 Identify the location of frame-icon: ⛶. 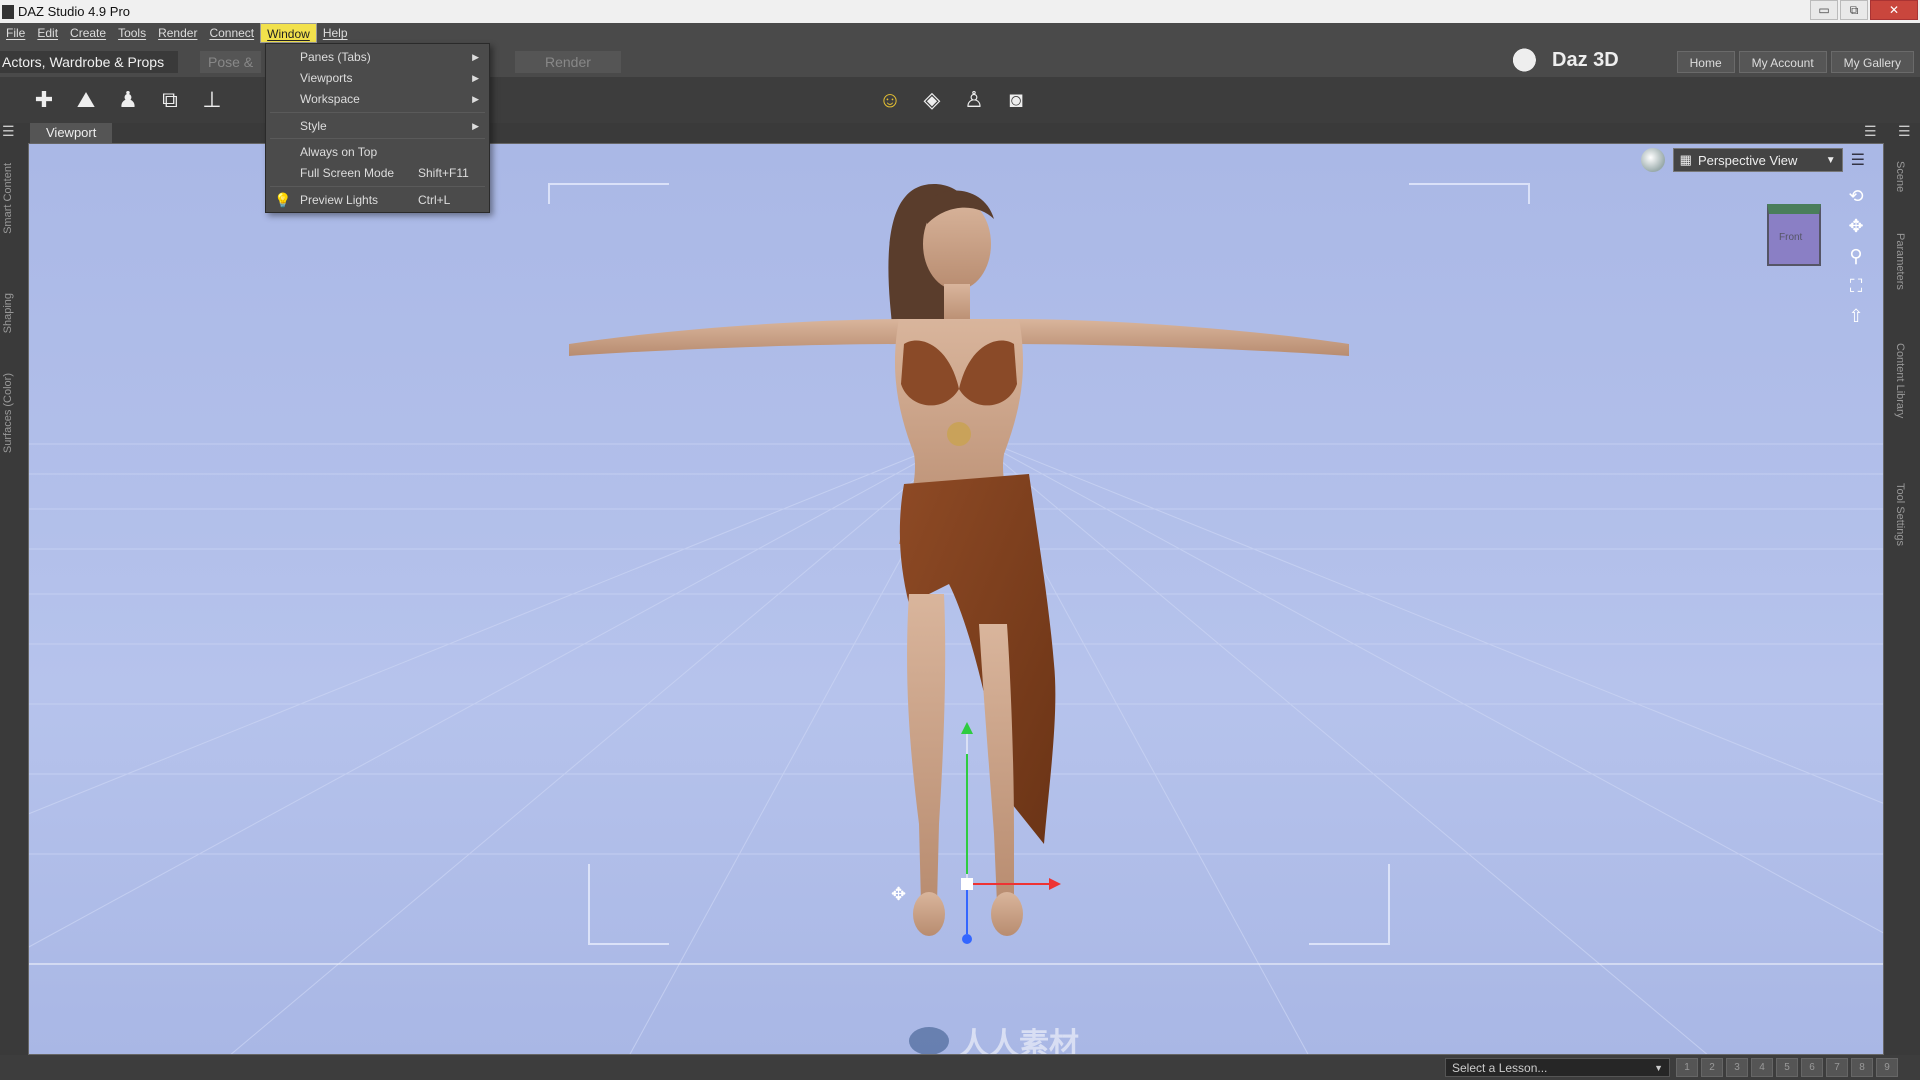
(1856, 286).